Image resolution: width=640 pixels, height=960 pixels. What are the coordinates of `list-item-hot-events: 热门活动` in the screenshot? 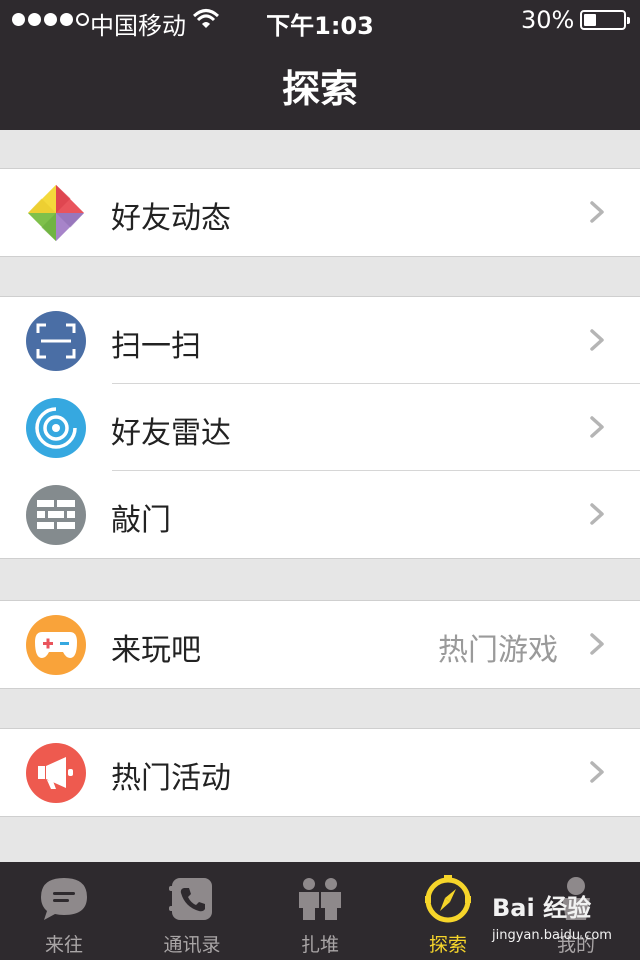 It's located at (320, 772).